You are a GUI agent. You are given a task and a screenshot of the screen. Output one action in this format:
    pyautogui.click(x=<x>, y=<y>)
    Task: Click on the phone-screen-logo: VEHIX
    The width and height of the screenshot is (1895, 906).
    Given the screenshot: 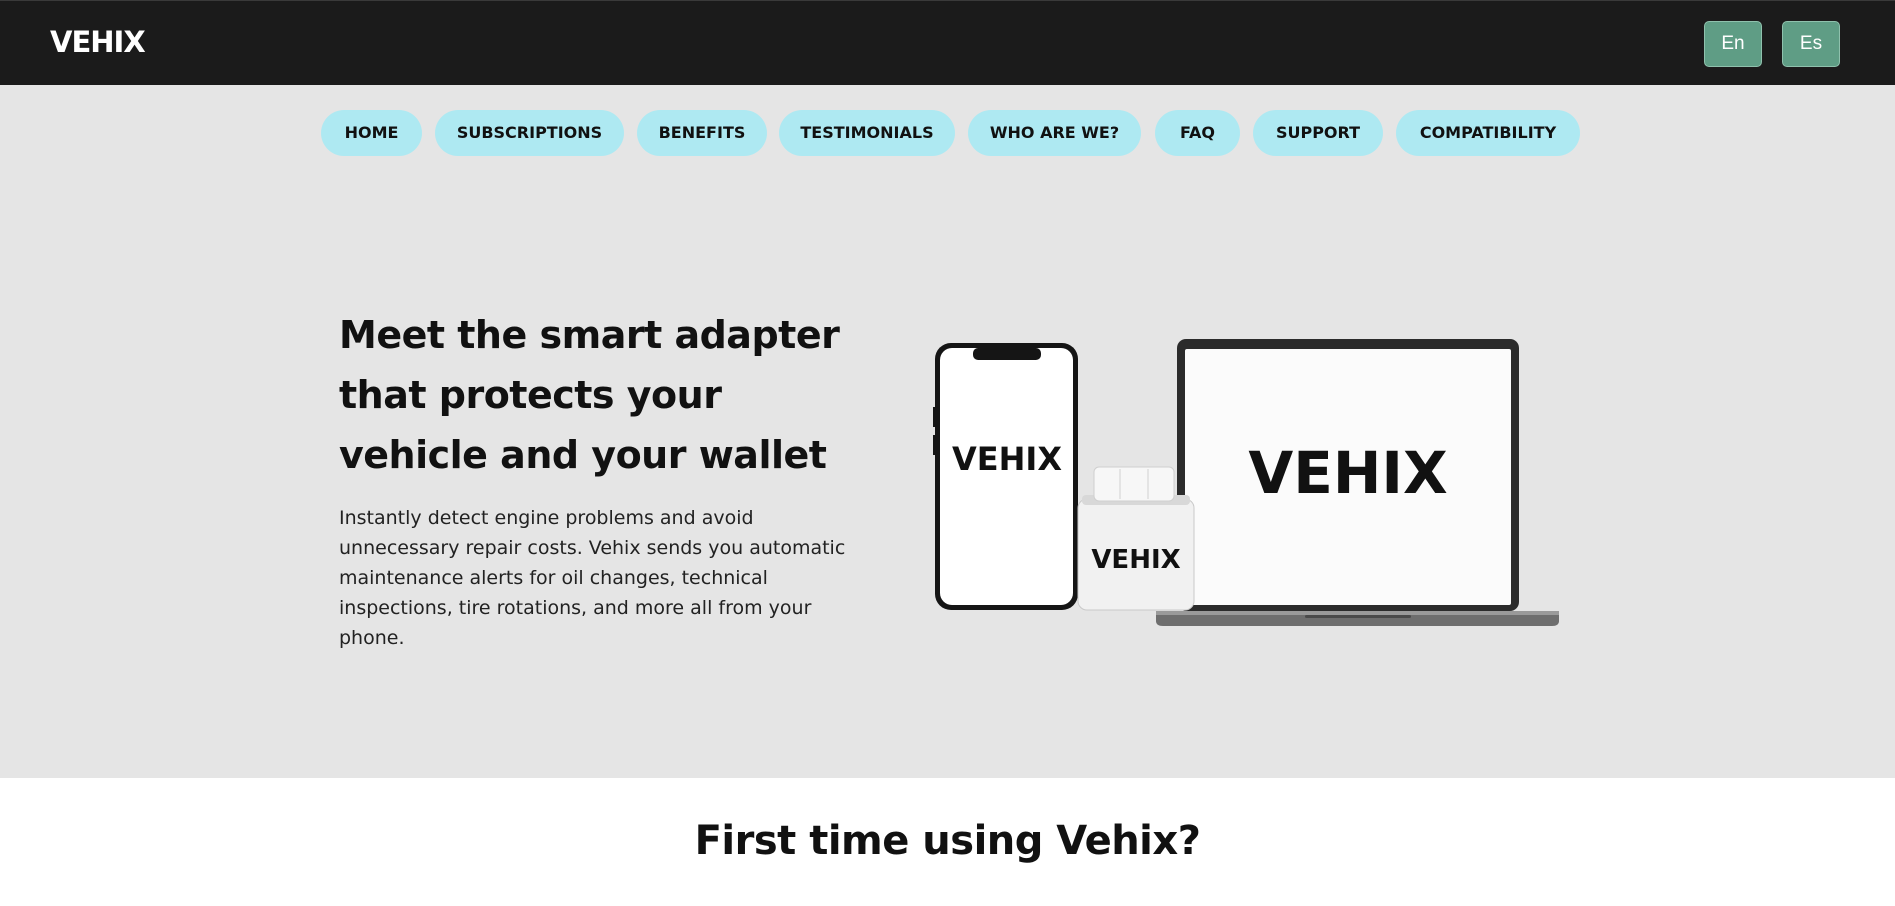 What is the action you would take?
    pyautogui.click(x=1007, y=459)
    